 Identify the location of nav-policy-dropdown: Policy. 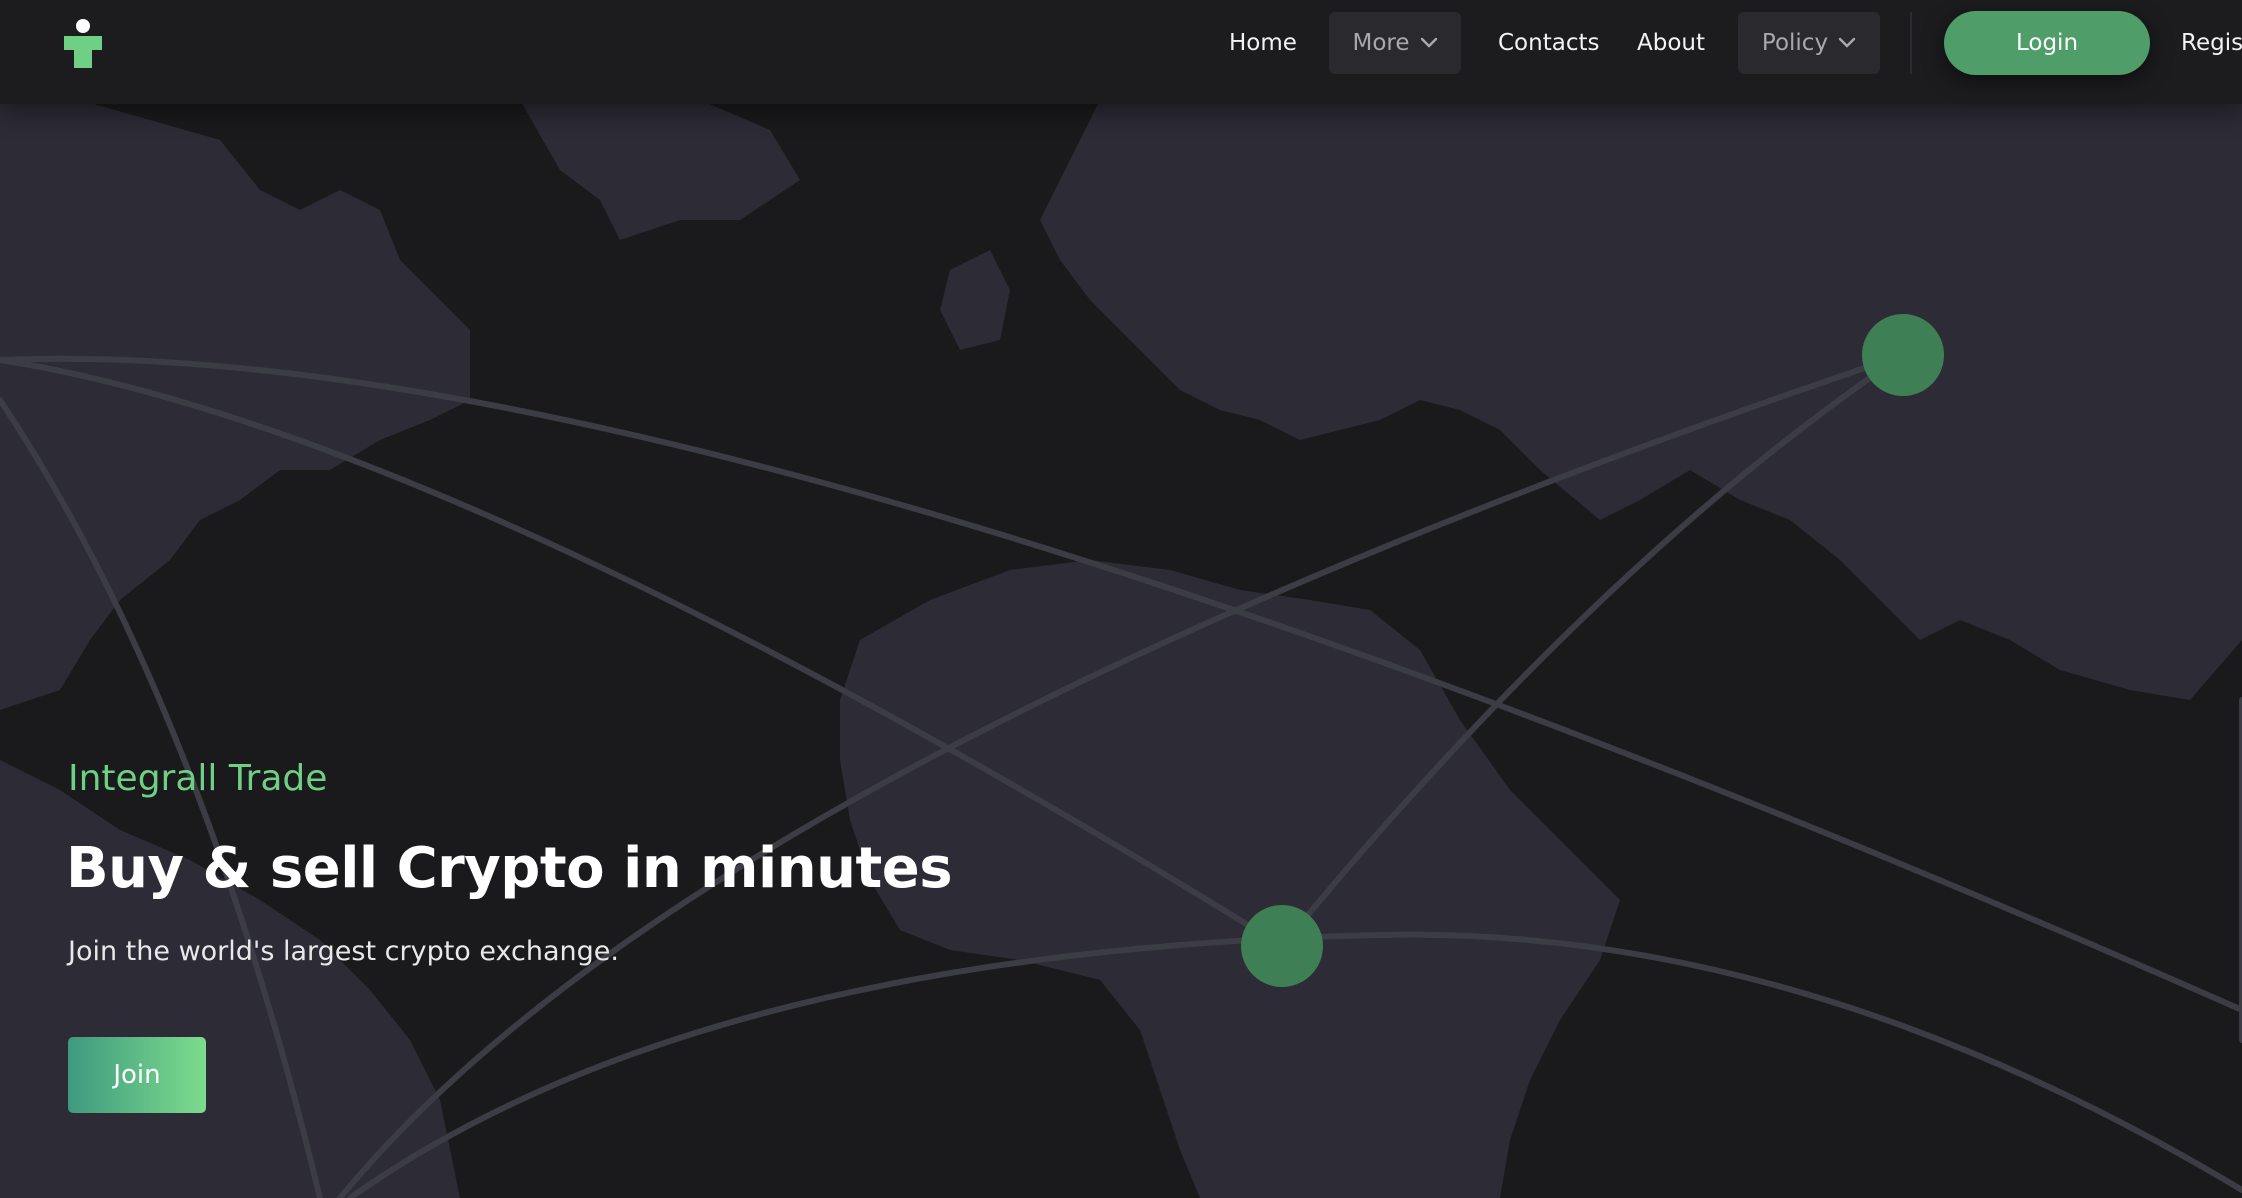
(1809, 43).